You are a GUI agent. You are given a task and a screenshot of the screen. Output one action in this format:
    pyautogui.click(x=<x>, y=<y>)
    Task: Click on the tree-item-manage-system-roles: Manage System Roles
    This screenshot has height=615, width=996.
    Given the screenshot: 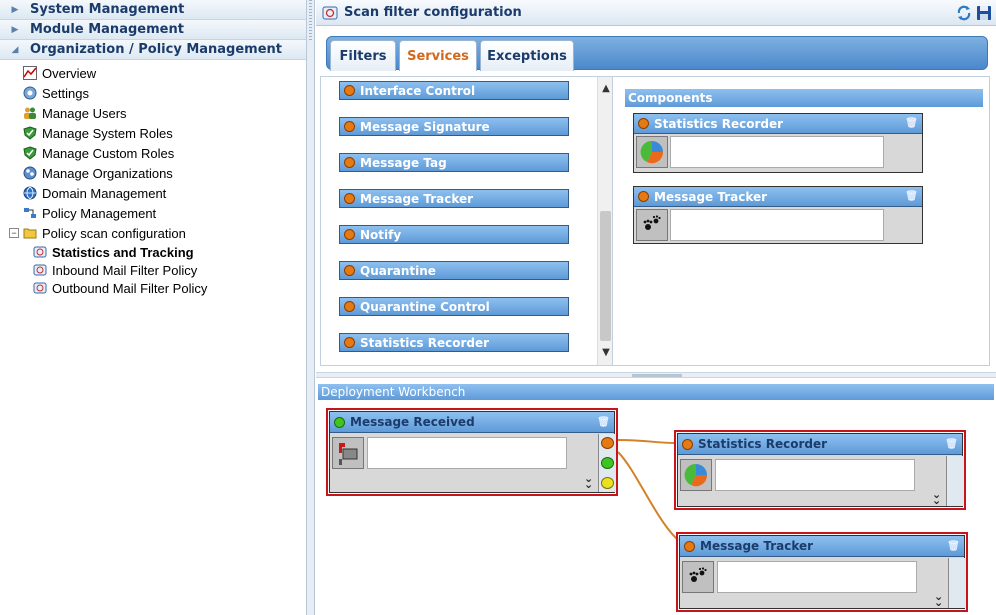 What is the action you would take?
    pyautogui.click(x=153, y=133)
    